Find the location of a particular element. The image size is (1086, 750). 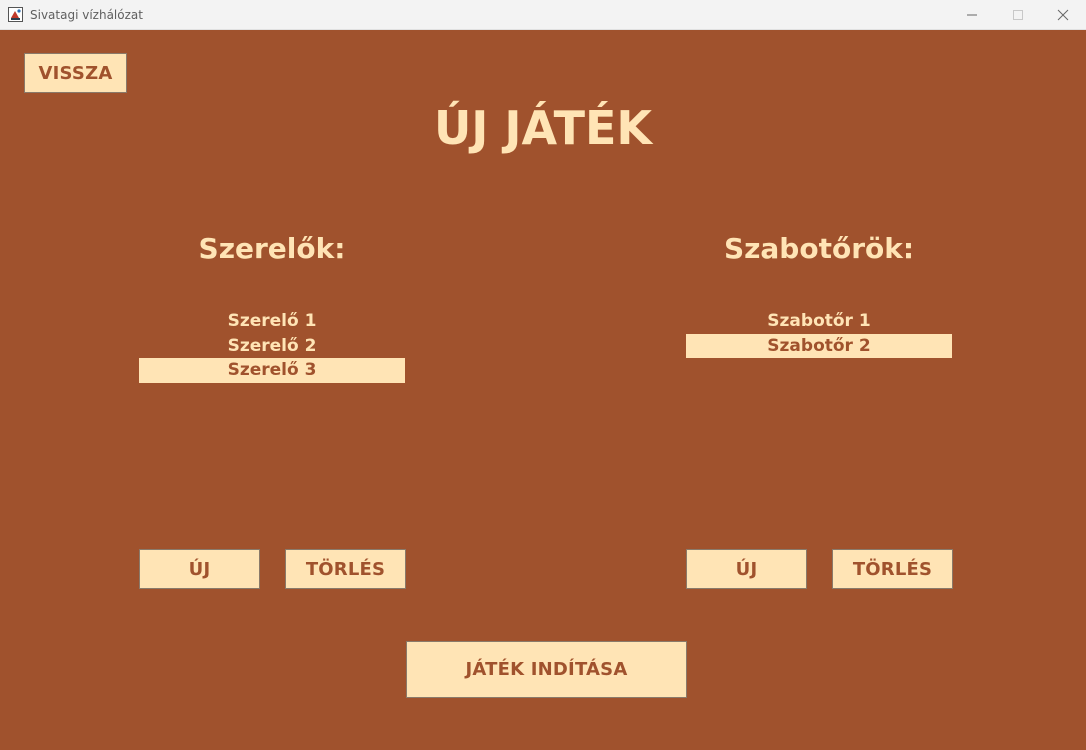

close-button is located at coordinates (1063, 15).